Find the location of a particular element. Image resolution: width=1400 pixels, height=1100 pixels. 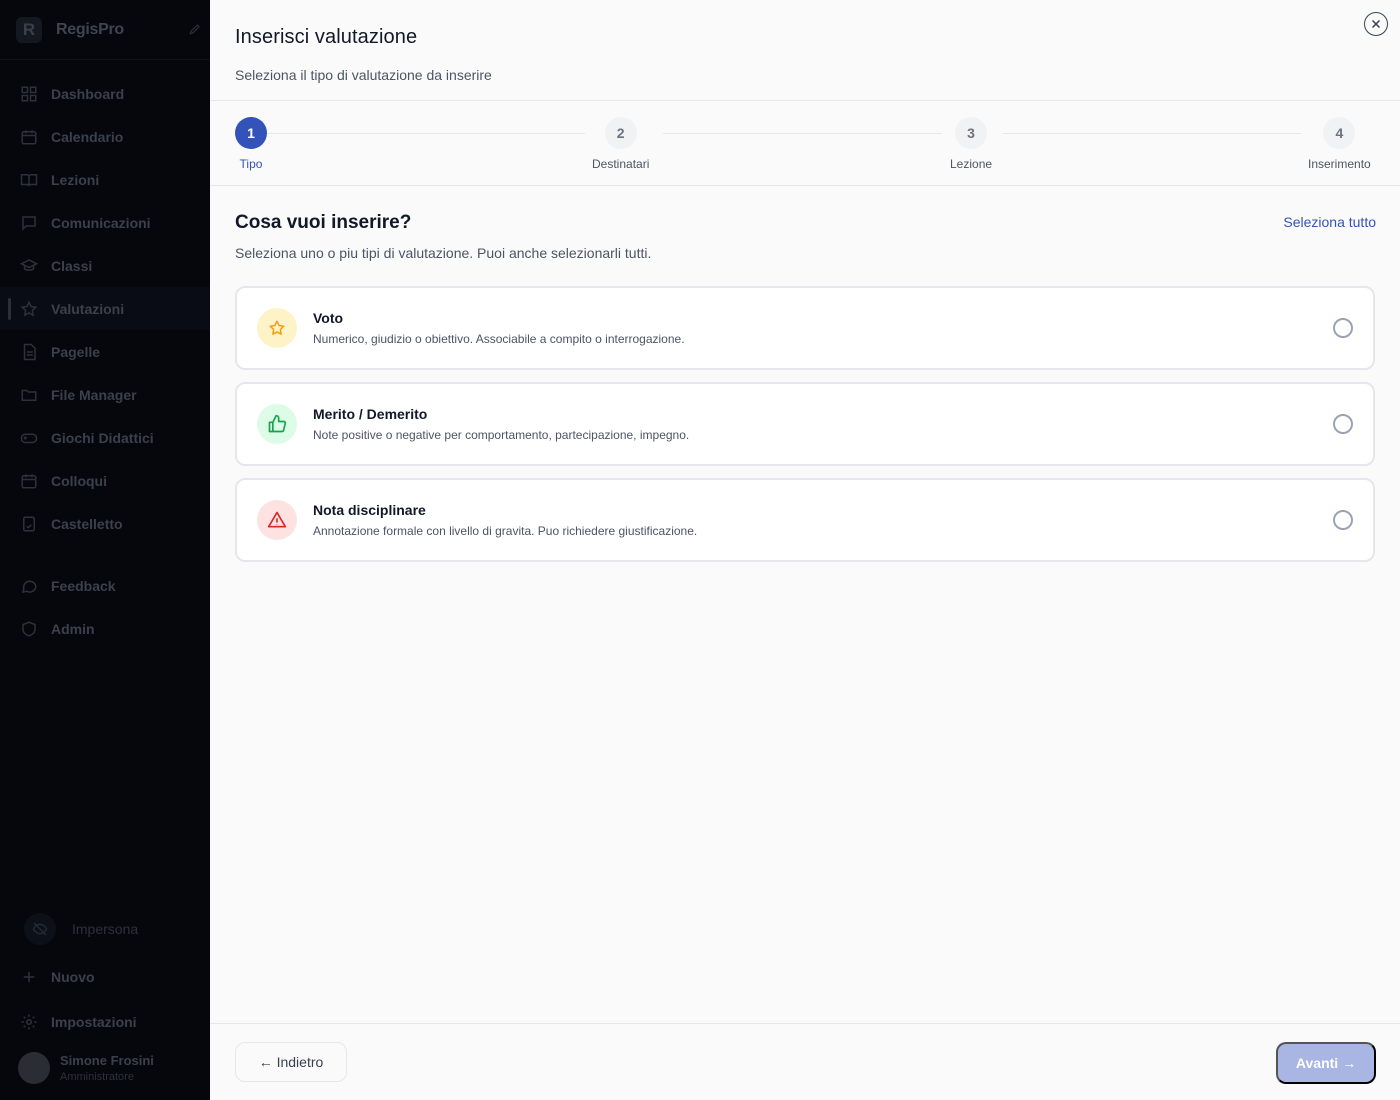

sidebar-item-comunicazioni: Comunicazioni is located at coordinates (105, 222).